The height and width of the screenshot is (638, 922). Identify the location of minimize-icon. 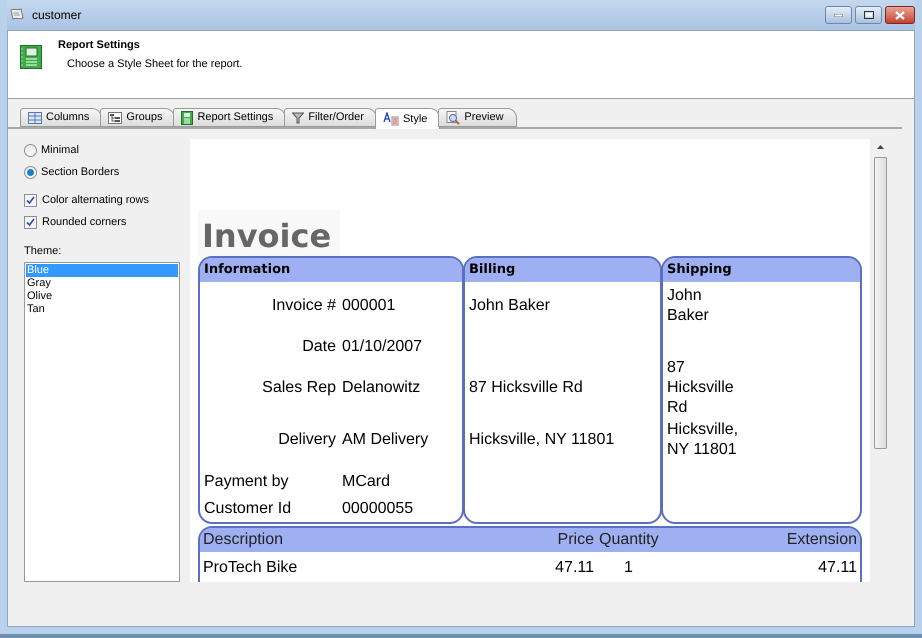
(838, 15).